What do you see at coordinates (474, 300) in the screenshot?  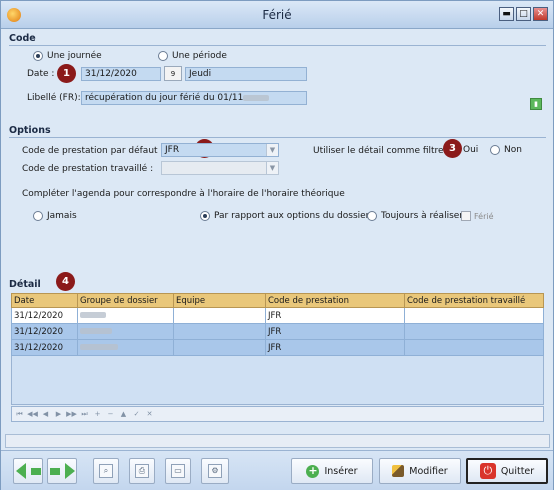 I see `column-header: Code de prestation travaillé` at bounding box center [474, 300].